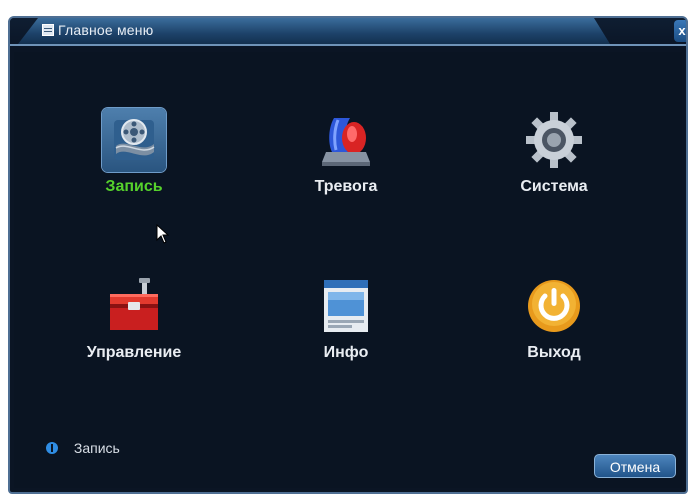  I want to click on title-divider, so click(348, 45).